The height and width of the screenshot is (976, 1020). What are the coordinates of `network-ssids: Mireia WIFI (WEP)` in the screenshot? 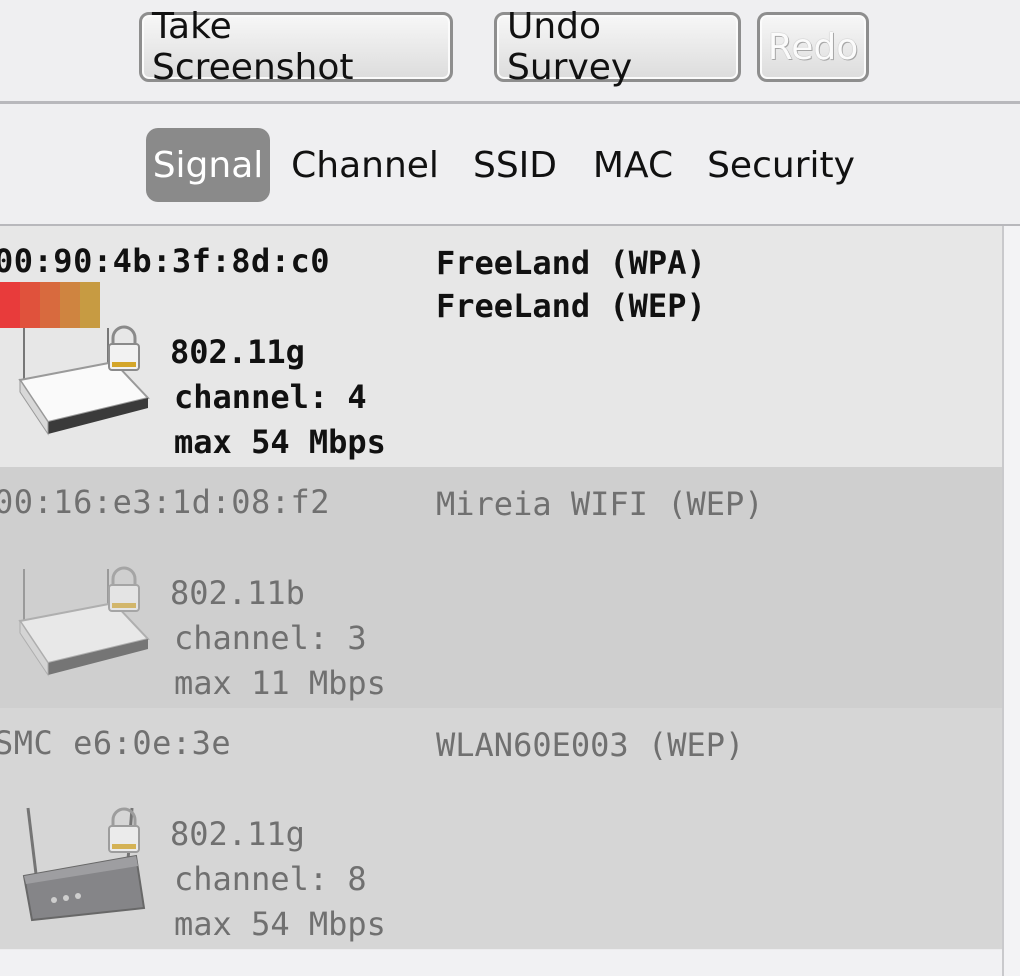 It's located at (600, 504).